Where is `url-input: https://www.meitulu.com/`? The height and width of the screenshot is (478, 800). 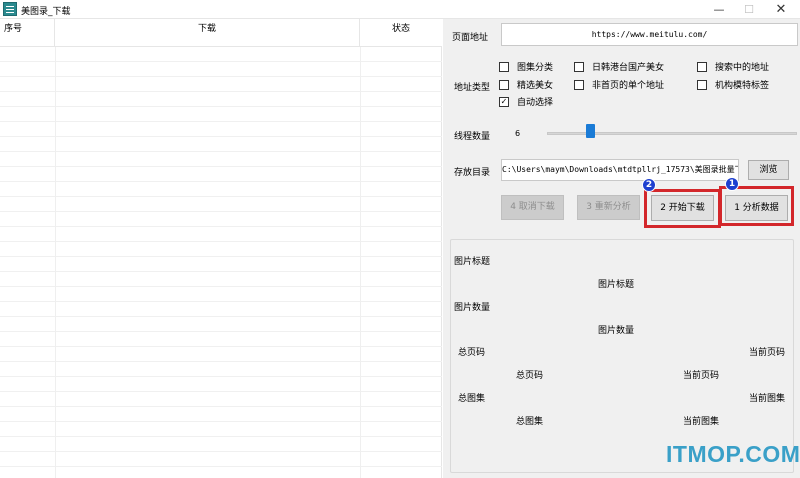 url-input: https://www.meitulu.com/ is located at coordinates (649, 34).